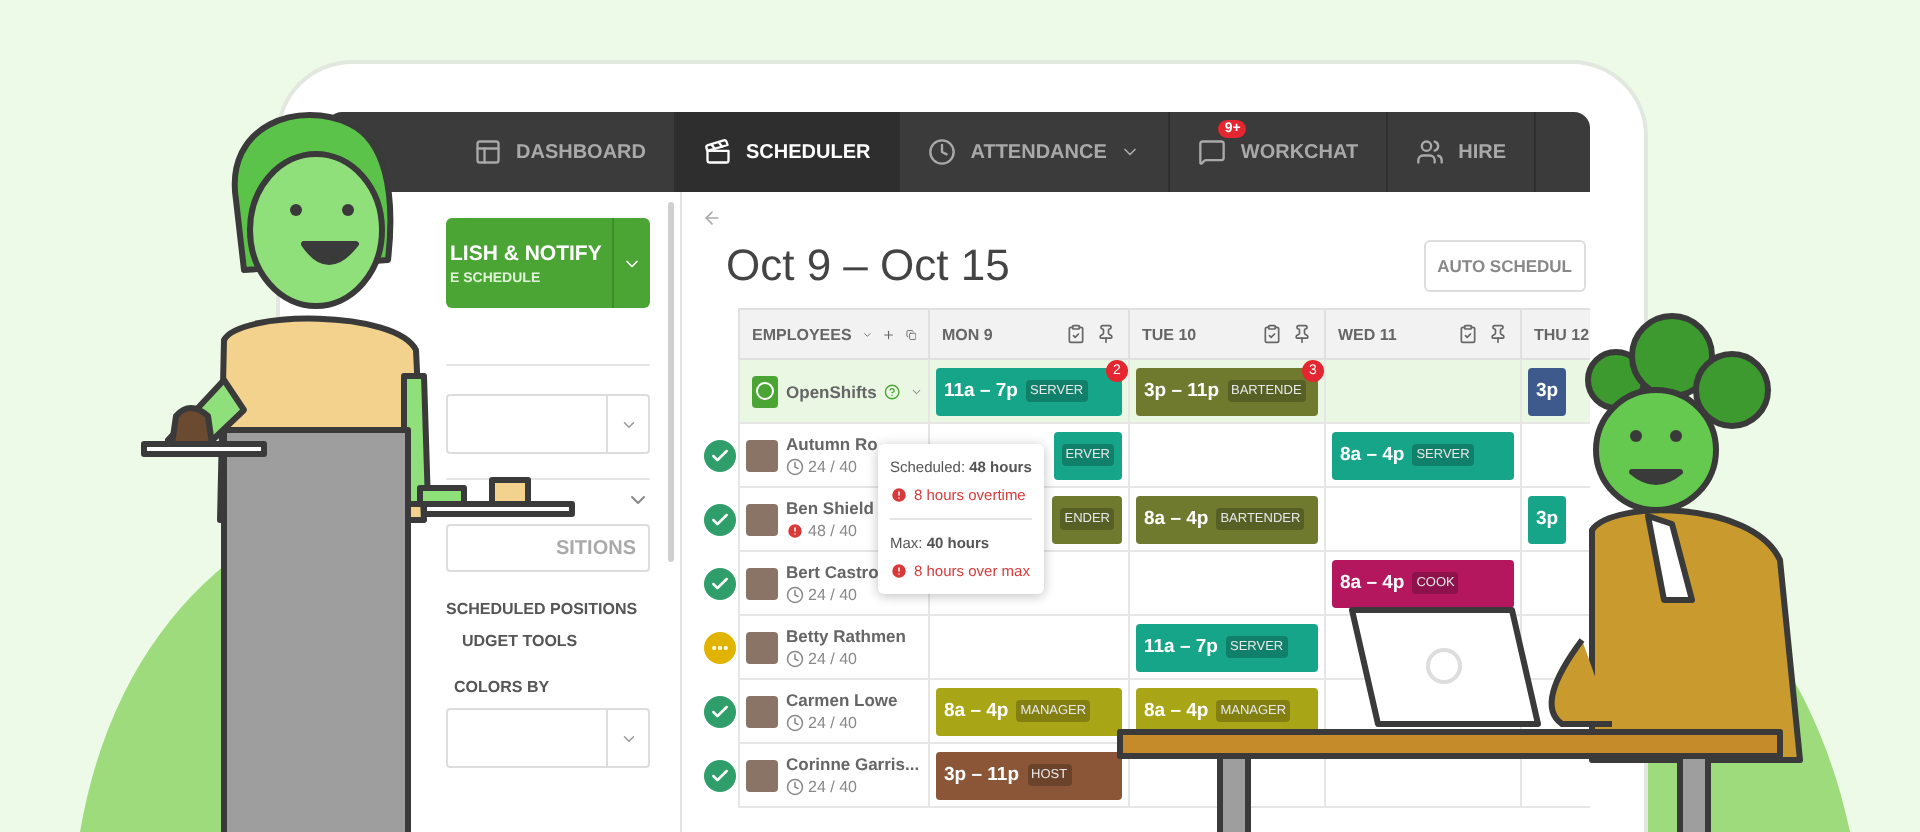 This screenshot has width=1920, height=832. Describe the element at coordinates (548, 609) in the screenshot. I see `option-label: SCHEDULED POSITIONS` at that location.